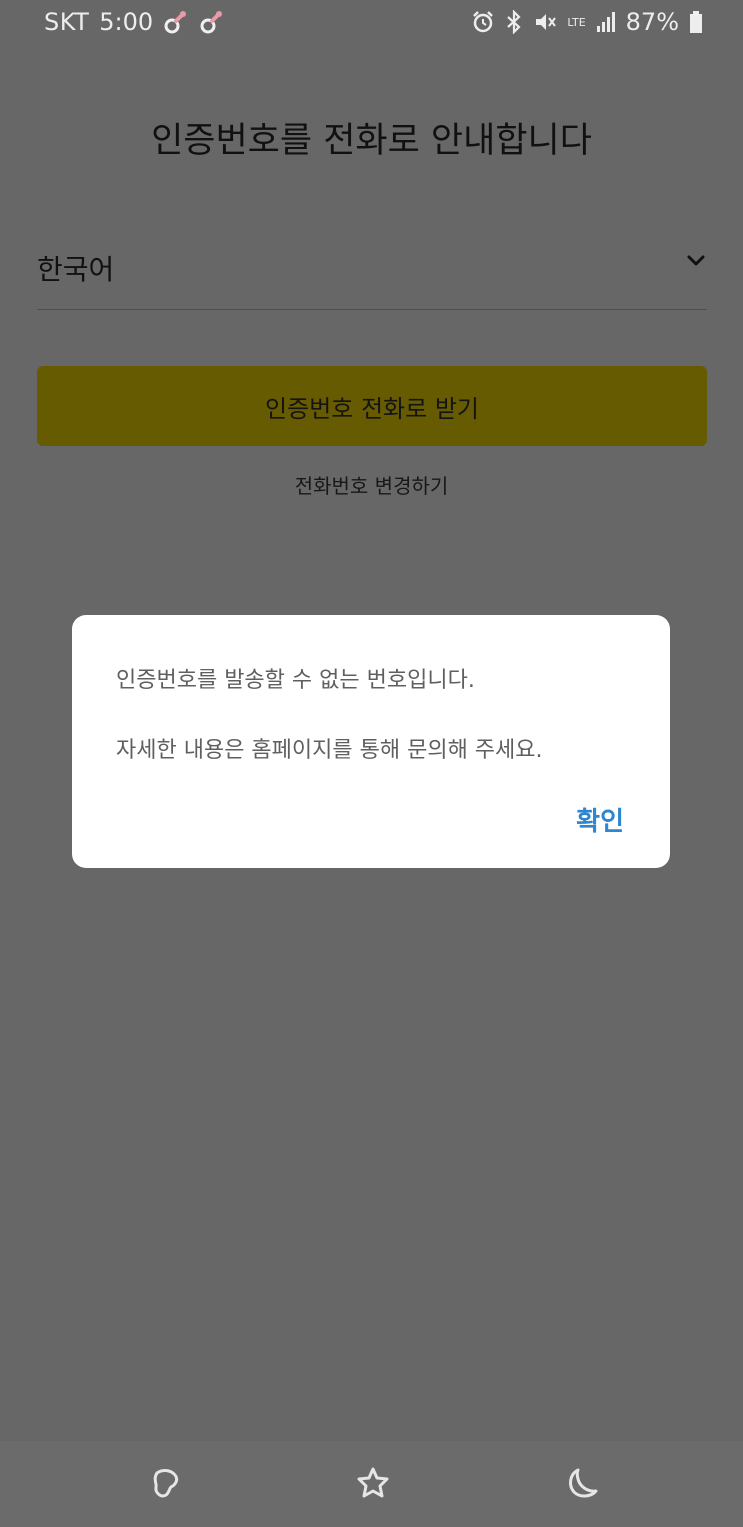 The height and width of the screenshot is (1527, 743). Describe the element at coordinates (696, 260) in the screenshot. I see `chevron-down-icon` at that location.